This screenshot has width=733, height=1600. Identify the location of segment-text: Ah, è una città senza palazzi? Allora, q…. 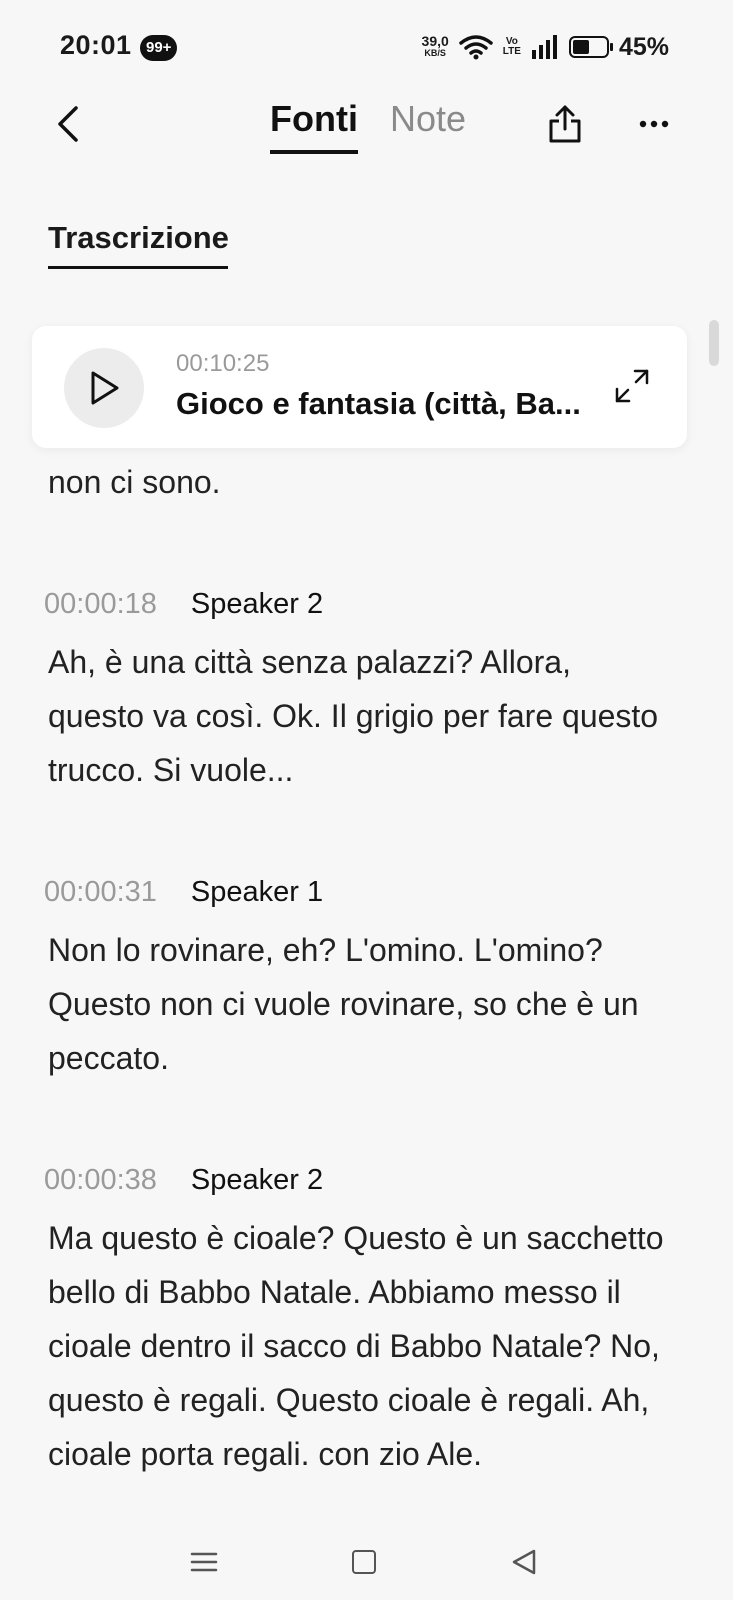
(353, 716).